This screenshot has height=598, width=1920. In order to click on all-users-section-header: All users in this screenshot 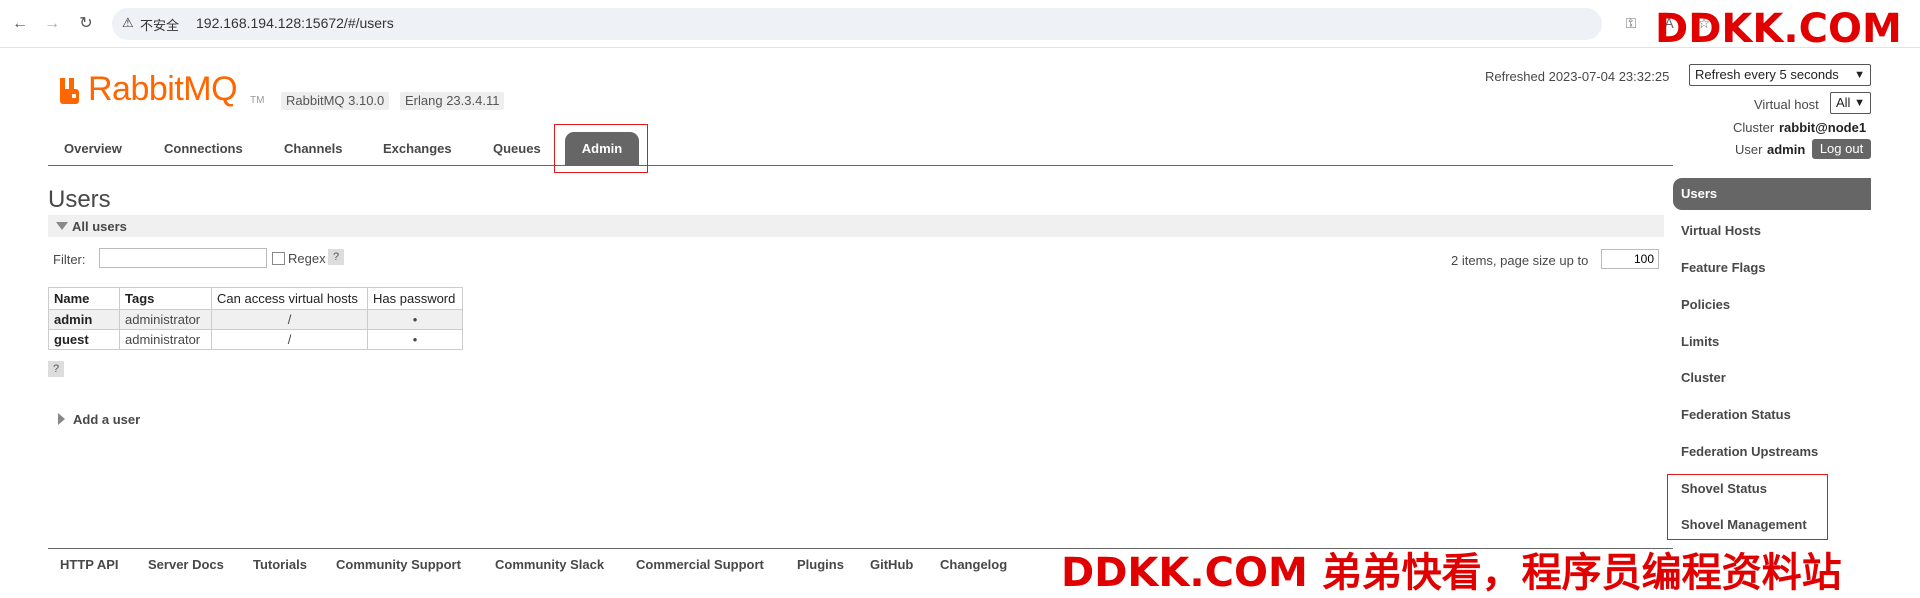, I will do `click(856, 226)`.